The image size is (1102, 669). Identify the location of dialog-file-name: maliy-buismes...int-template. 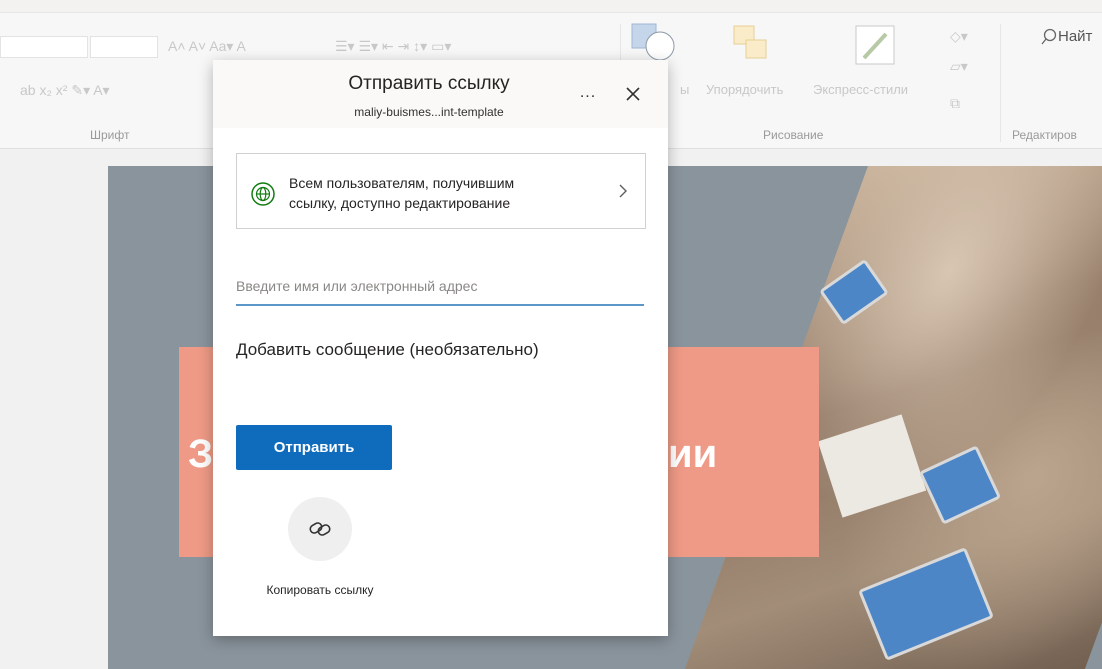
(429, 112).